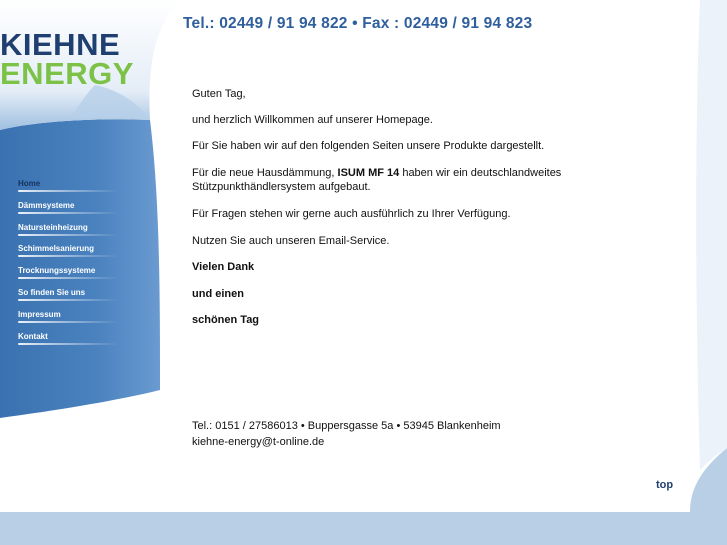 The width and height of the screenshot is (727, 545). Describe the element at coordinates (67, 73) in the screenshot. I see `logo-energy: ENERGY` at that location.